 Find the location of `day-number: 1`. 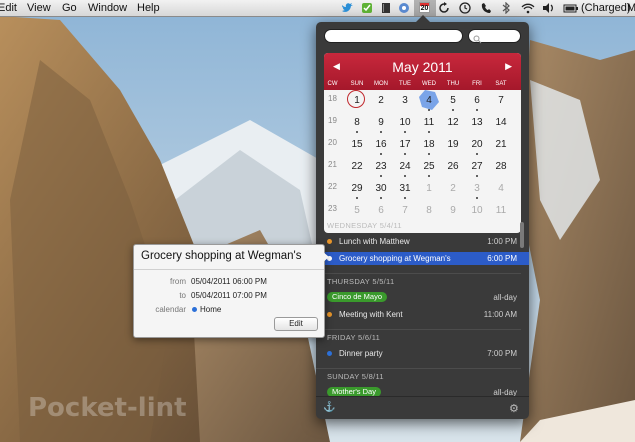

day-number: 1 is located at coordinates (357, 100).